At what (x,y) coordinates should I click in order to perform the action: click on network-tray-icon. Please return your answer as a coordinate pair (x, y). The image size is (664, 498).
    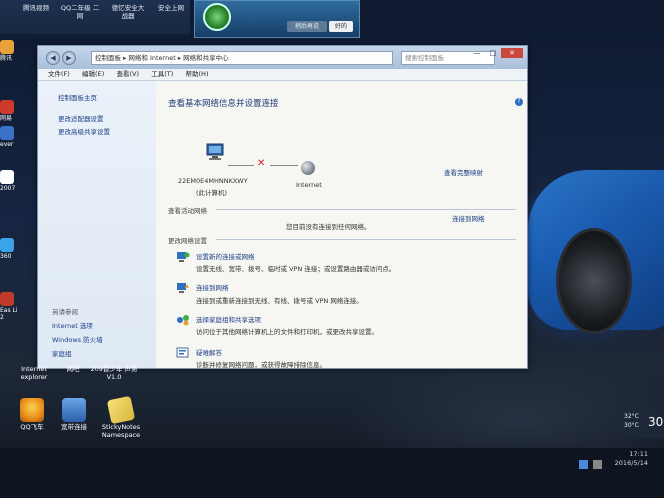
    Looking at the image, I should click on (583, 464).